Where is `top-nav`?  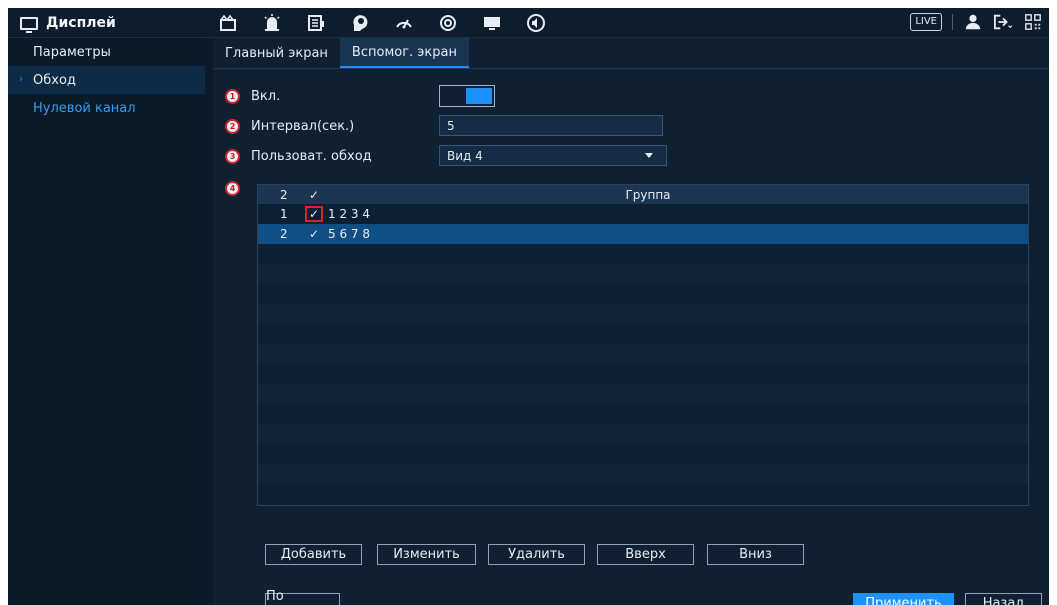 top-nav is located at coordinates (382, 23).